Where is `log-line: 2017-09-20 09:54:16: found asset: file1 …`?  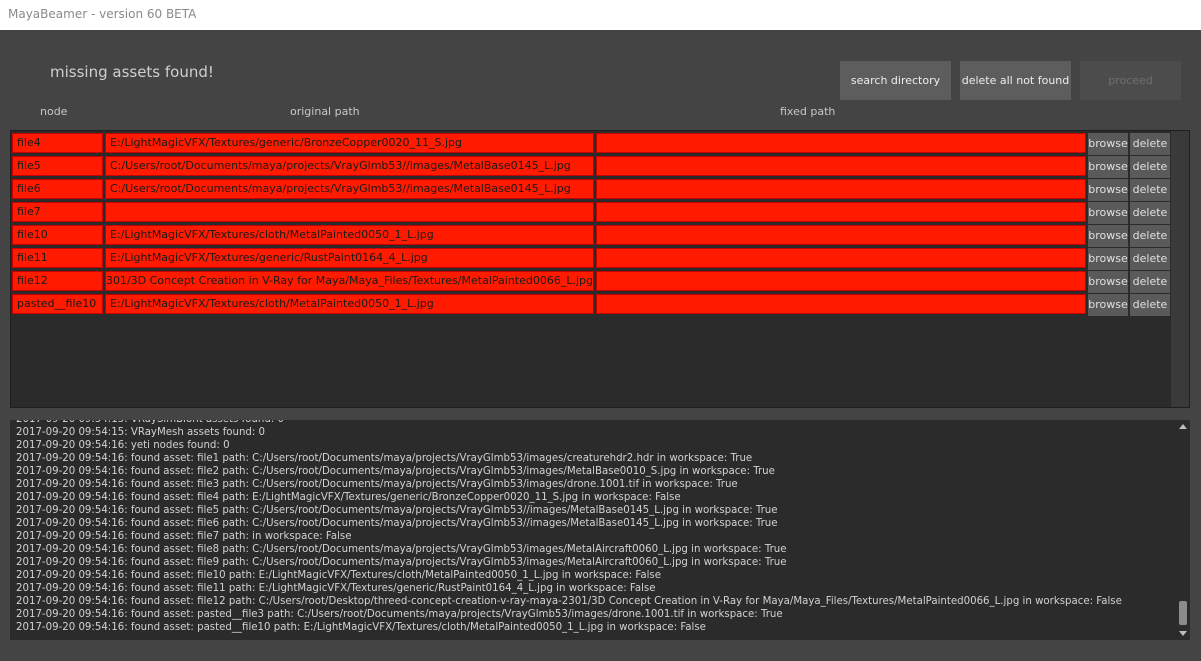 log-line: 2017-09-20 09:54:16: found asset: file1 … is located at coordinates (384, 458).